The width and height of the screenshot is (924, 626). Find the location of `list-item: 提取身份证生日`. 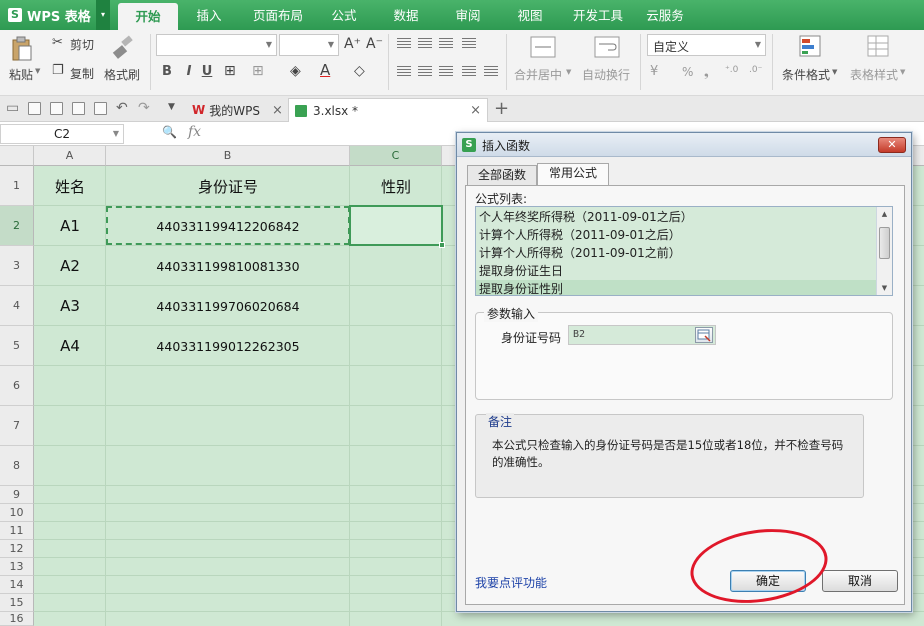

list-item: 提取身份证生日 is located at coordinates (521, 271).